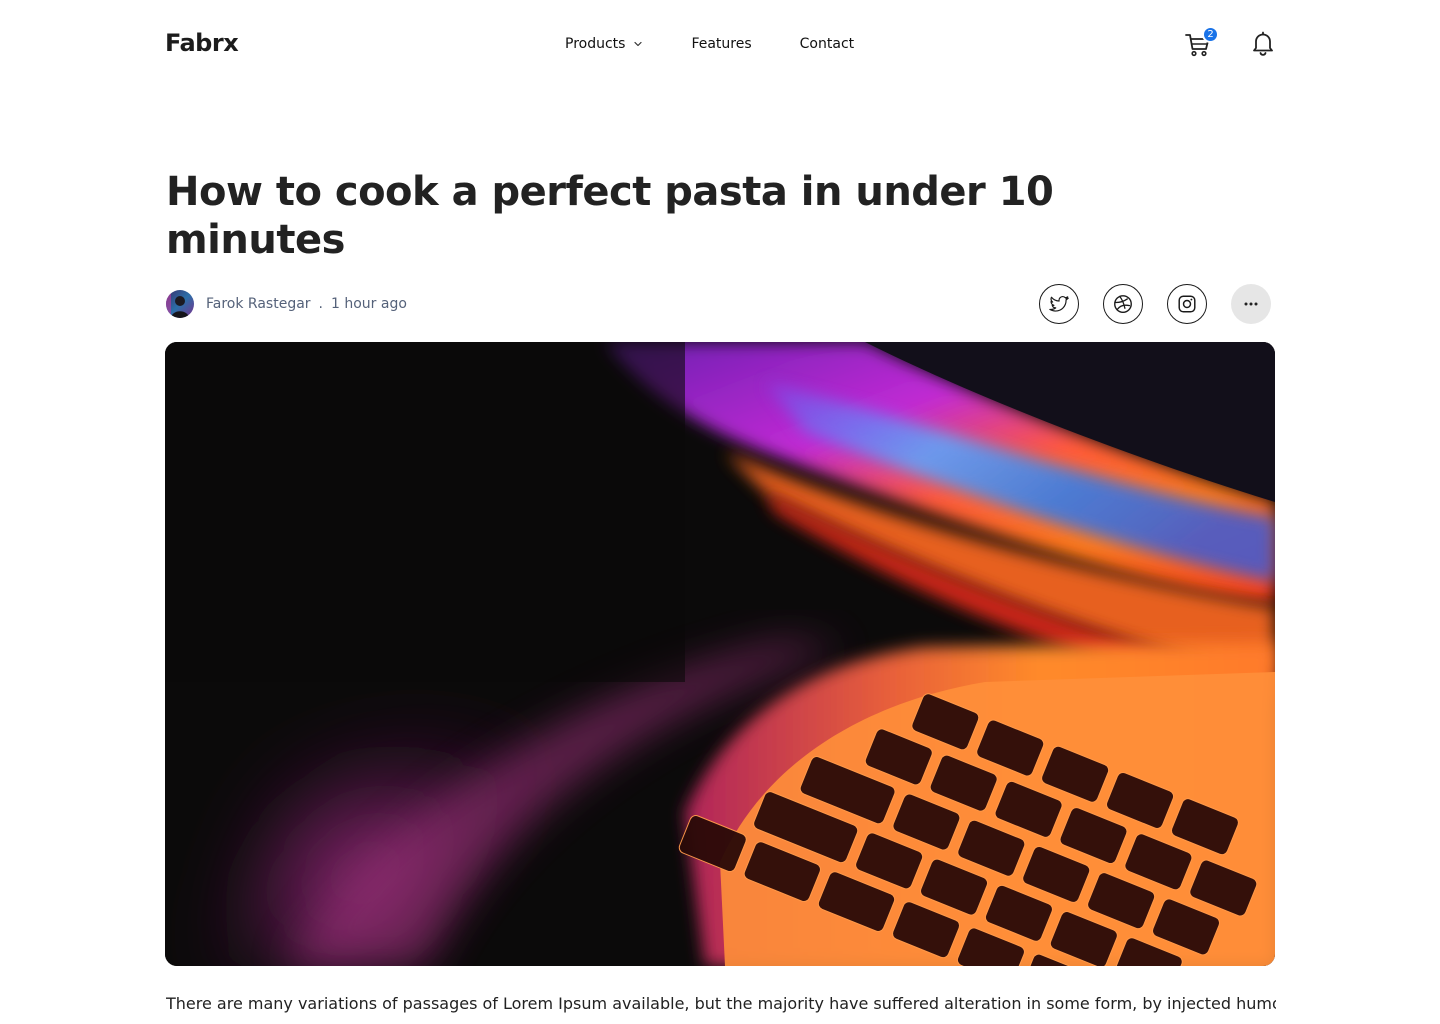 This screenshot has width=1440, height=1024. I want to click on instagram-icon, so click(1187, 304).